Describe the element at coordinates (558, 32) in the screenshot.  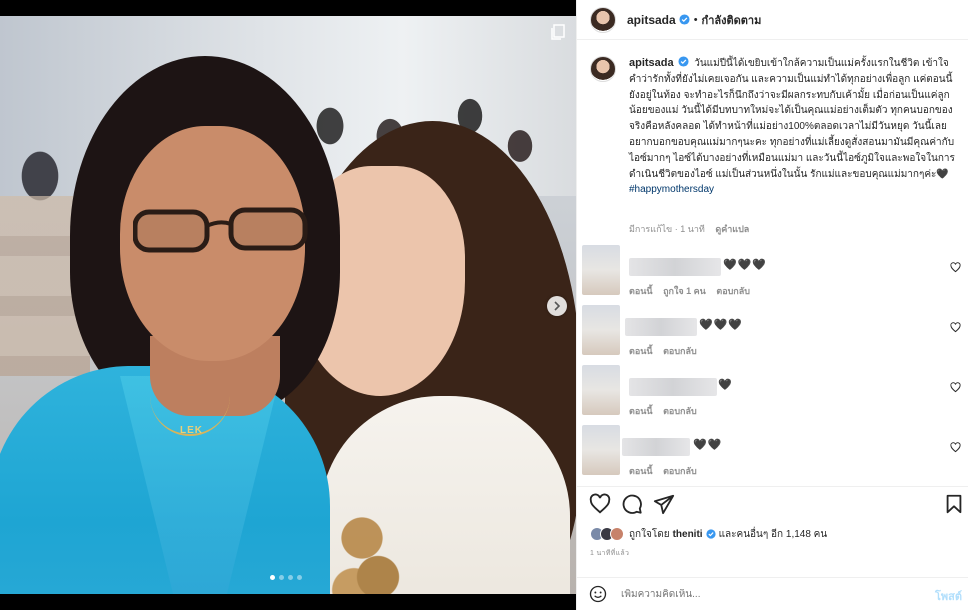
I see `carousel-multi-icon` at that location.